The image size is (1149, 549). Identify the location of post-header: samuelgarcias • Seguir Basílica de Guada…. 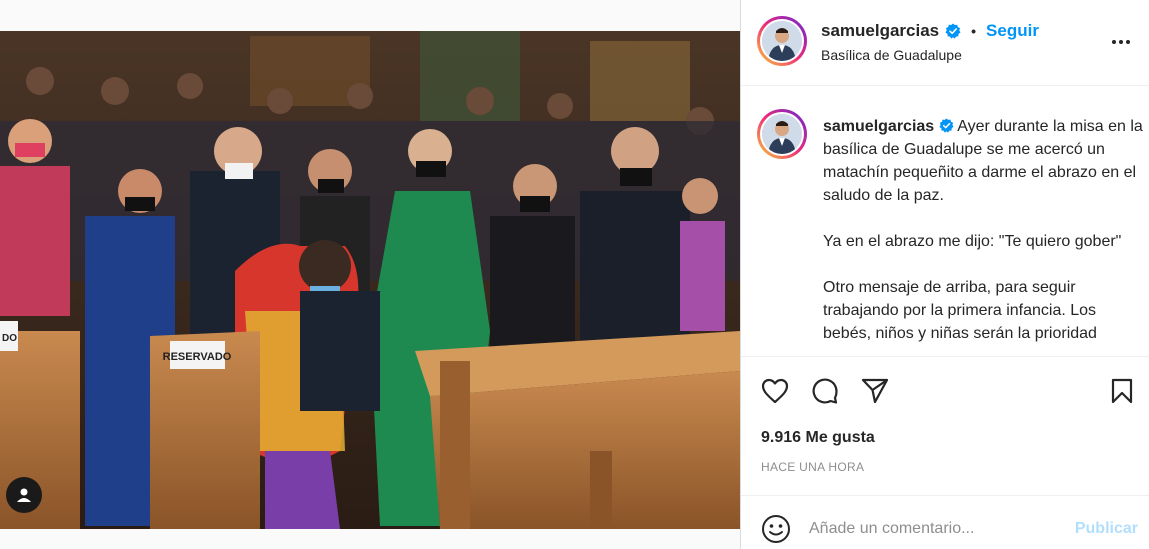
(945, 43).